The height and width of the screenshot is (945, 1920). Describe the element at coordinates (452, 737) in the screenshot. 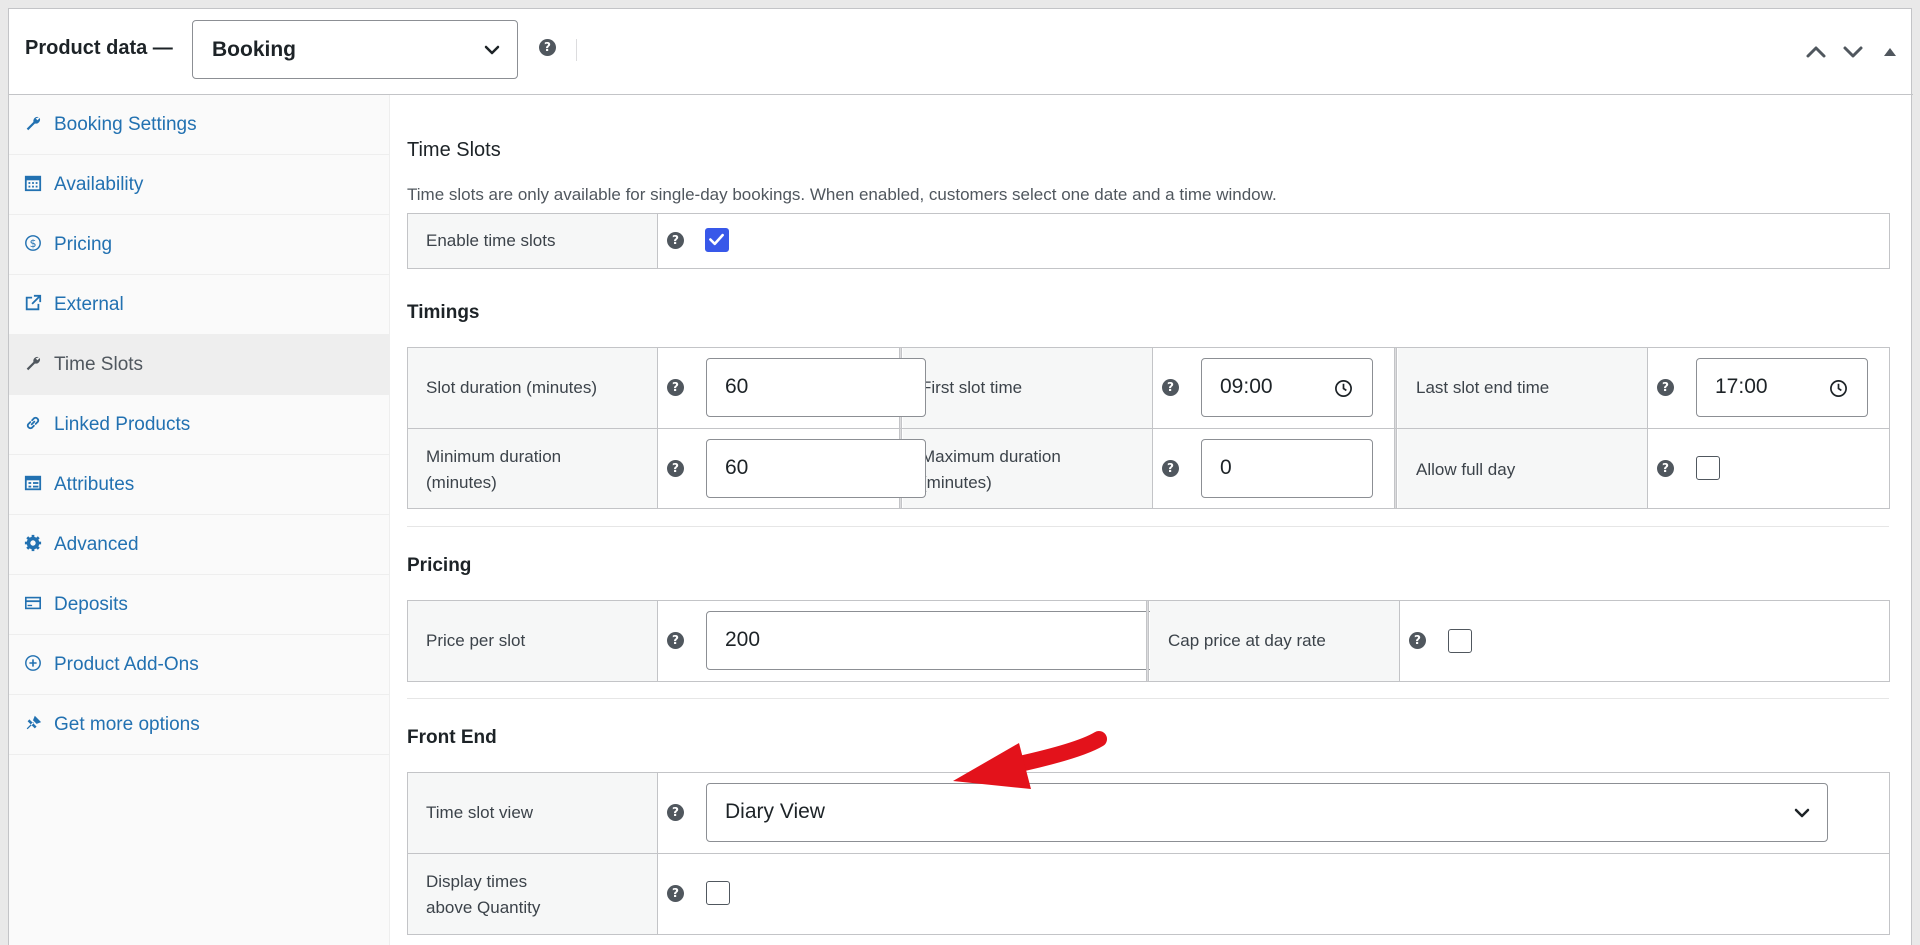

I see `section-title-front-end: Front End` at that location.